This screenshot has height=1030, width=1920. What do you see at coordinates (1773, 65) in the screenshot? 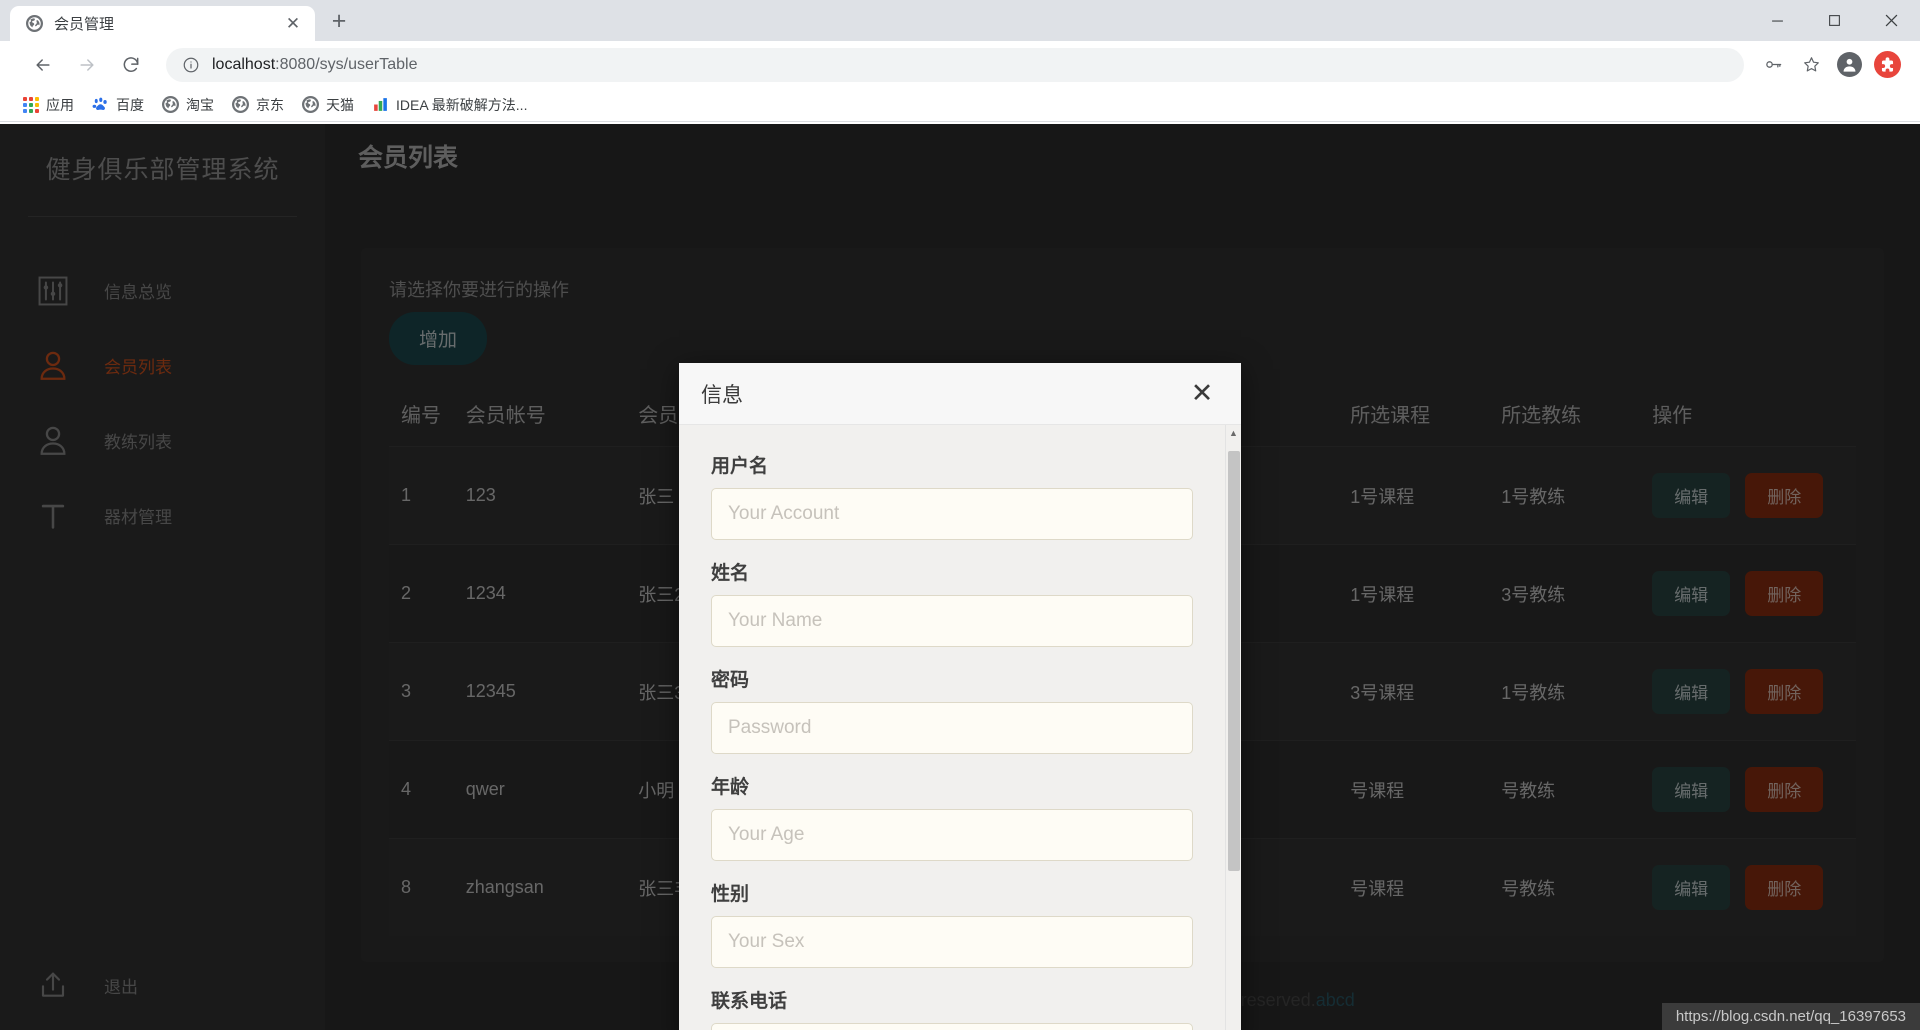
I see `key-icon` at bounding box center [1773, 65].